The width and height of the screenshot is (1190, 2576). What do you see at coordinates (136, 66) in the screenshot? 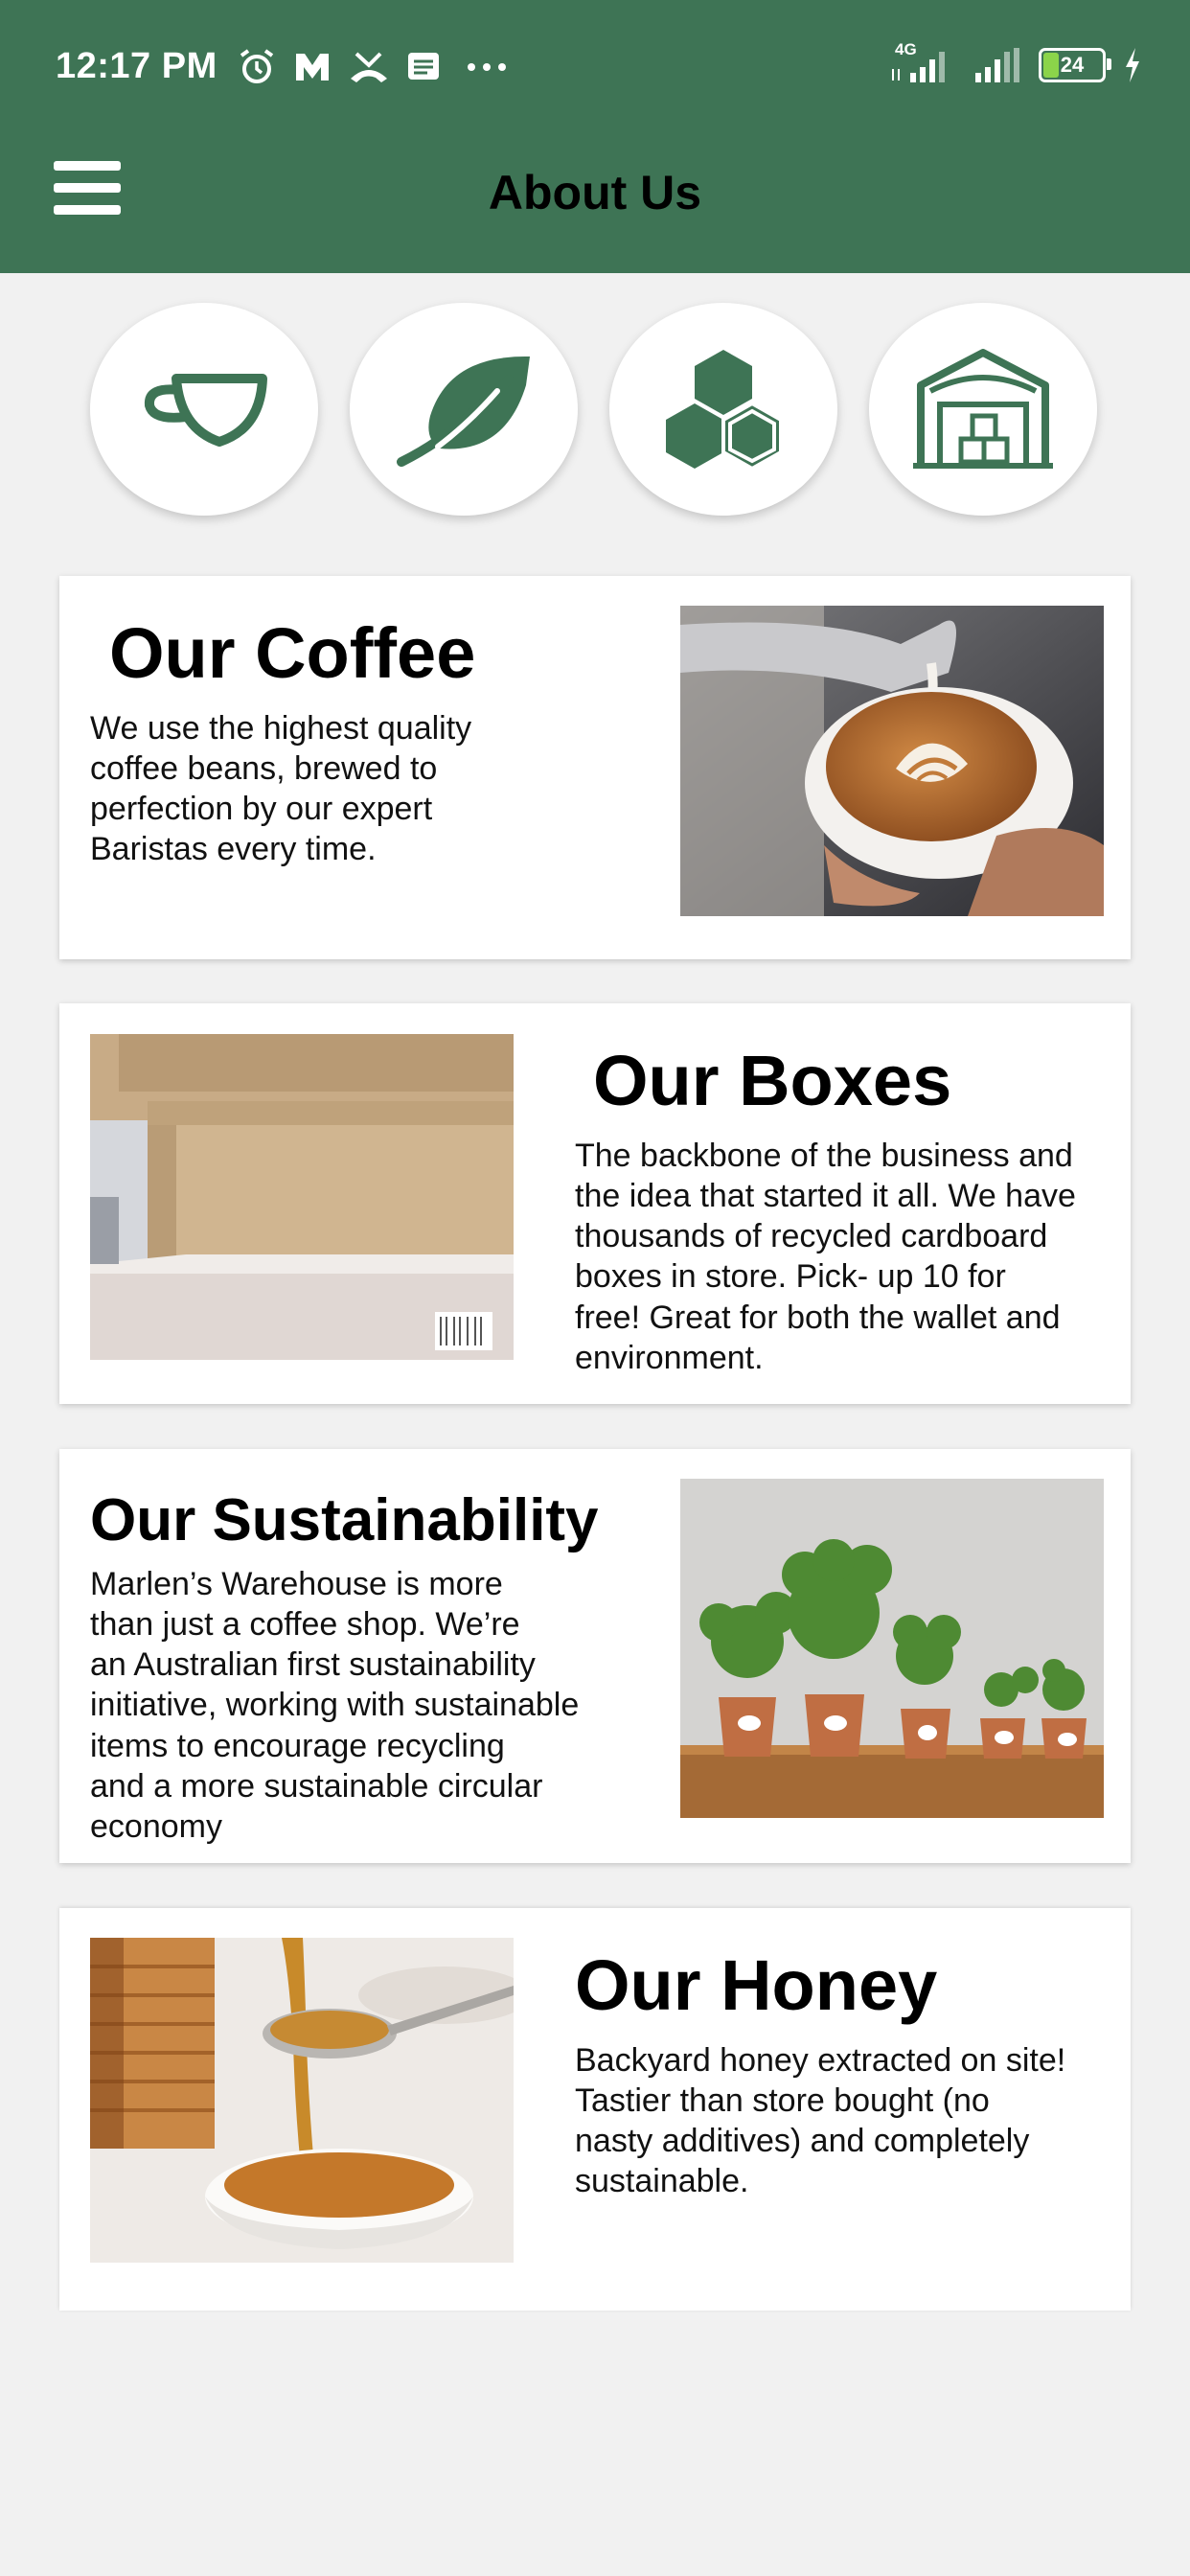
I see `status-time: 12:17 PM` at bounding box center [136, 66].